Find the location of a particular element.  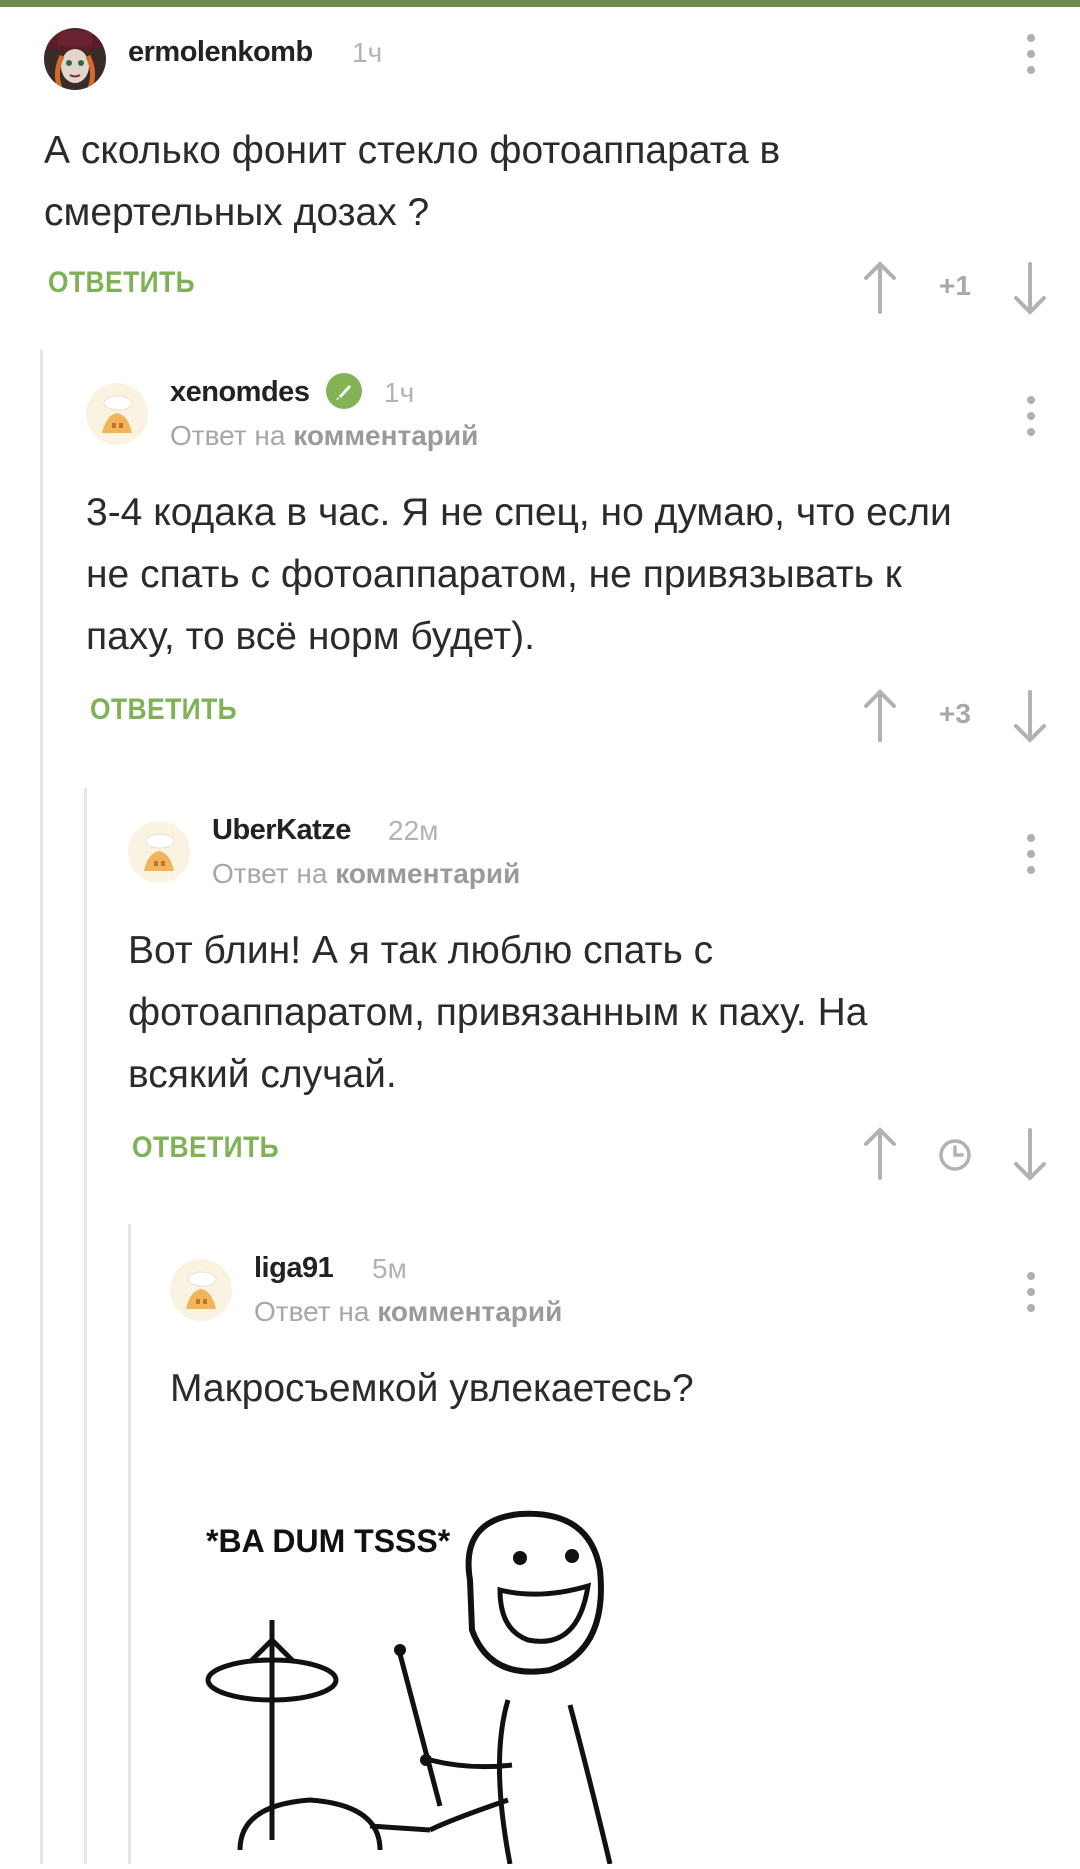

vote-controls: +1 is located at coordinates (955, 290).